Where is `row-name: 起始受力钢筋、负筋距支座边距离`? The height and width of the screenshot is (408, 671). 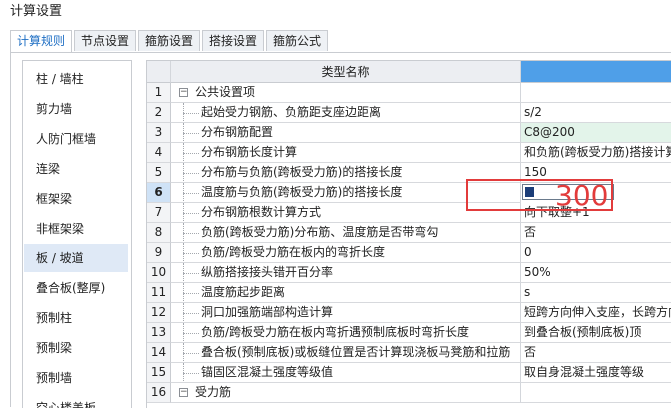 row-name: 起始受力钢筋、负筋距支座边距离 is located at coordinates (291, 112).